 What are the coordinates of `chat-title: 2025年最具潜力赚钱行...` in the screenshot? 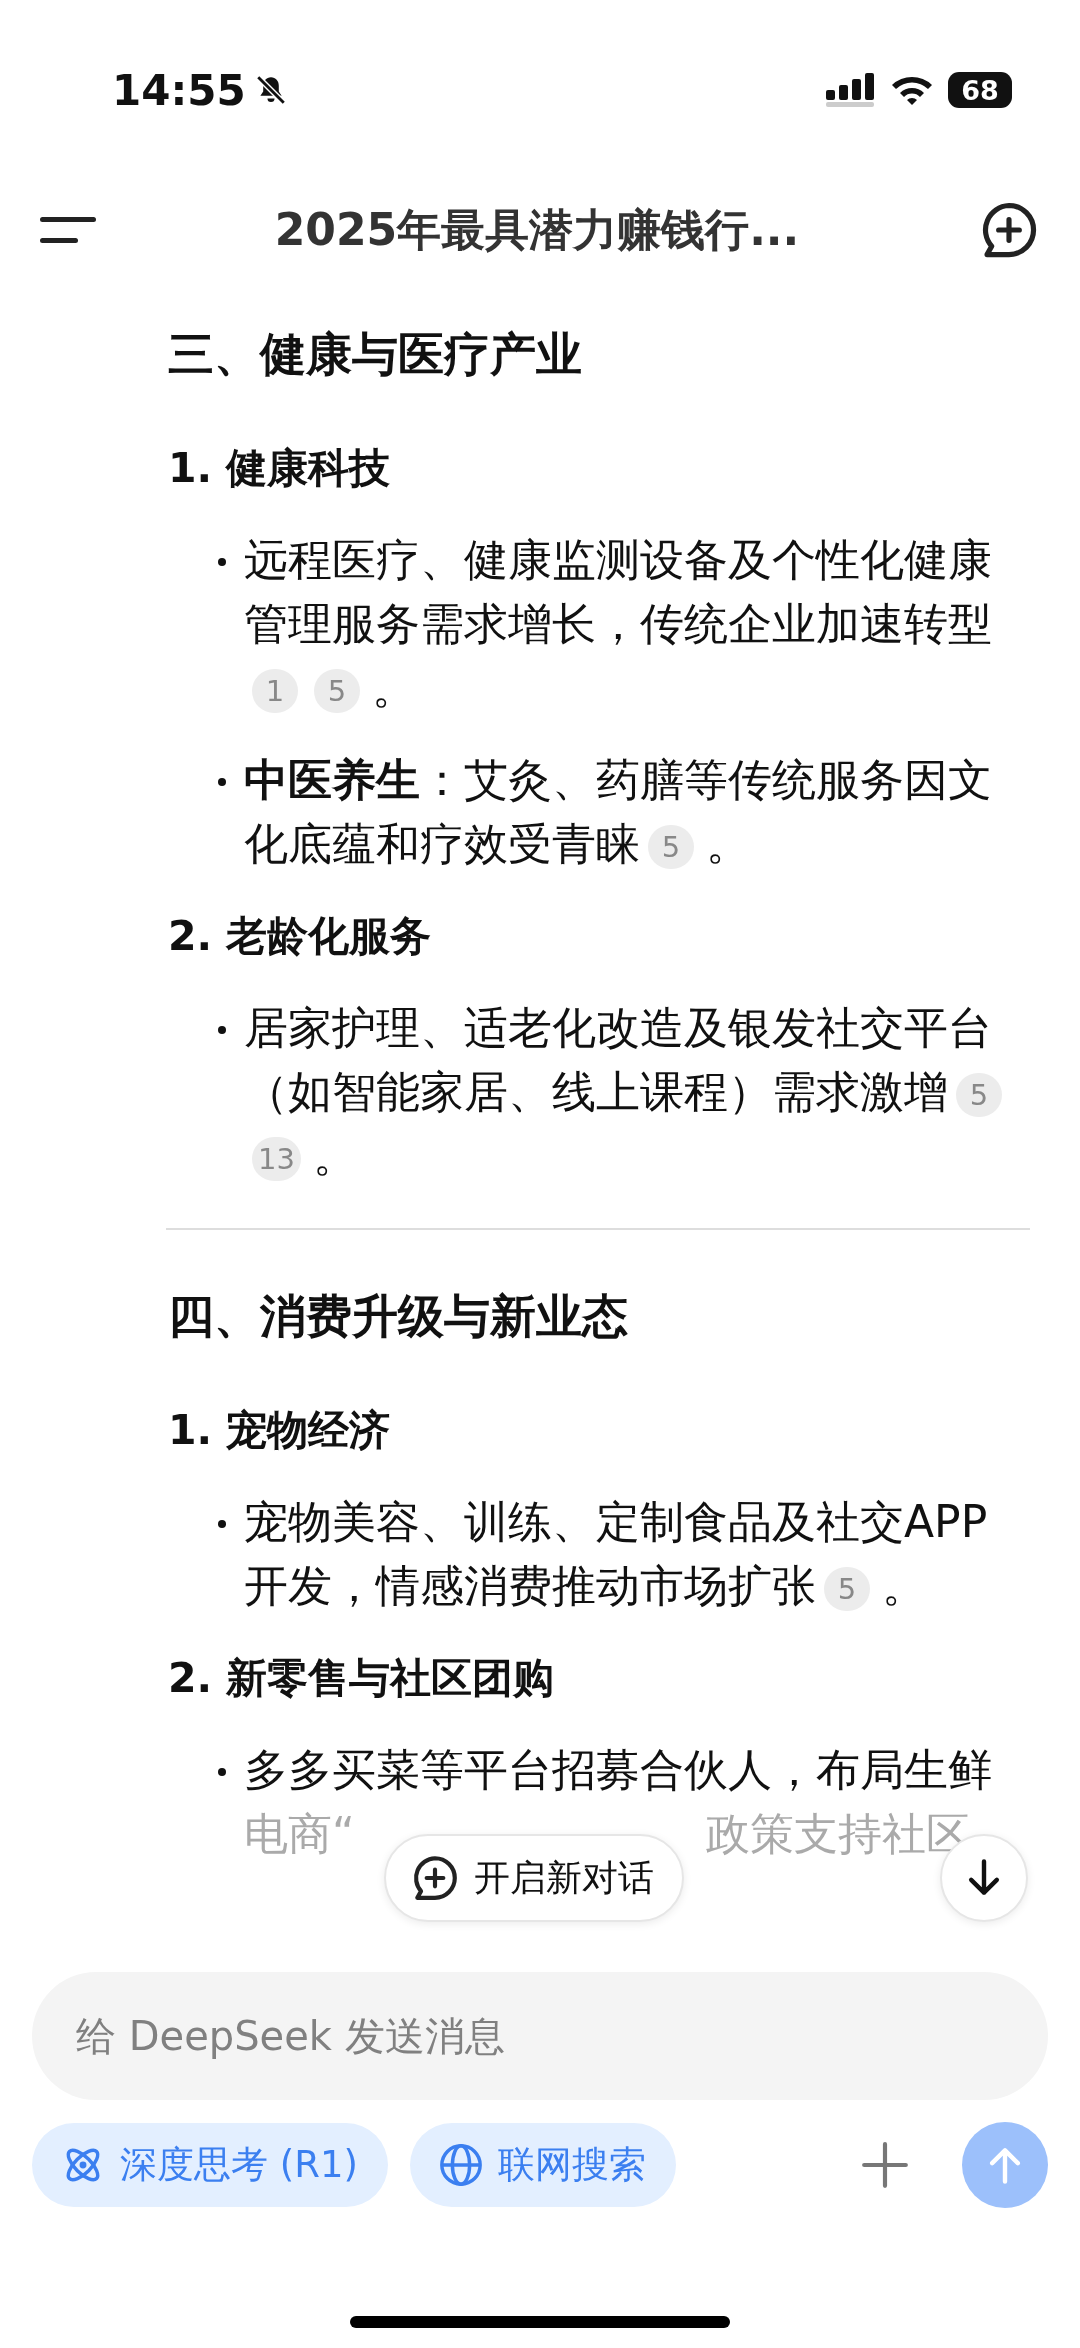 It's located at (537, 229).